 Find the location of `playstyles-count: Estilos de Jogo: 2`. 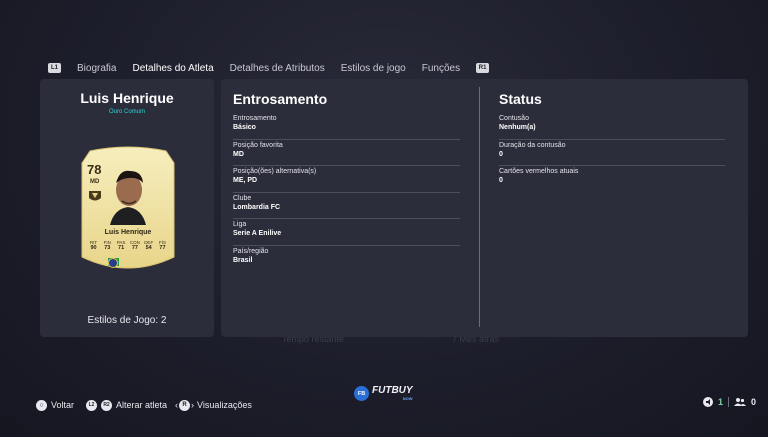

playstyles-count: Estilos de Jogo: 2 is located at coordinates (127, 320).